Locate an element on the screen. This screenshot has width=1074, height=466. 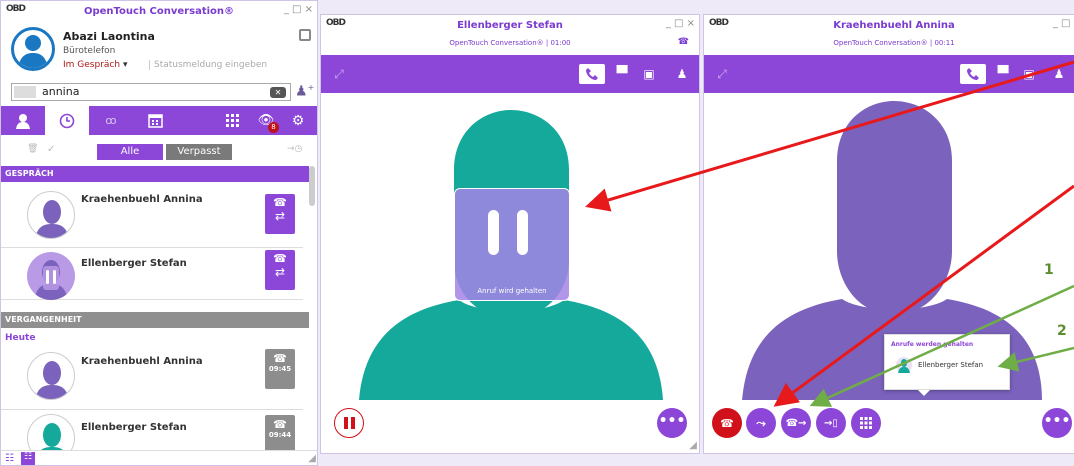
resume-call-button is located at coordinates (349, 423).